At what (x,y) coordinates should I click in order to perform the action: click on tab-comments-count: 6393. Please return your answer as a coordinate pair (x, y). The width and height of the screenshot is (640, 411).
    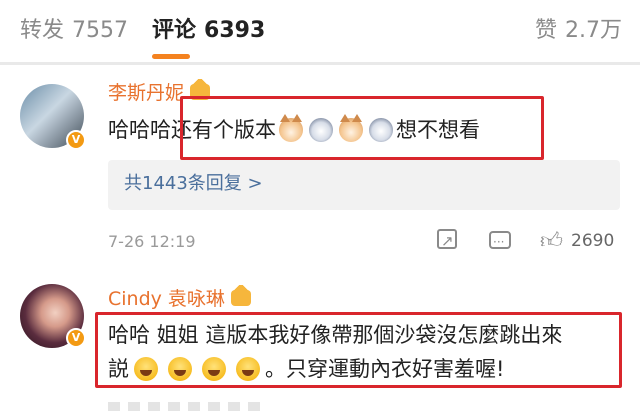
    Looking at the image, I should click on (235, 30).